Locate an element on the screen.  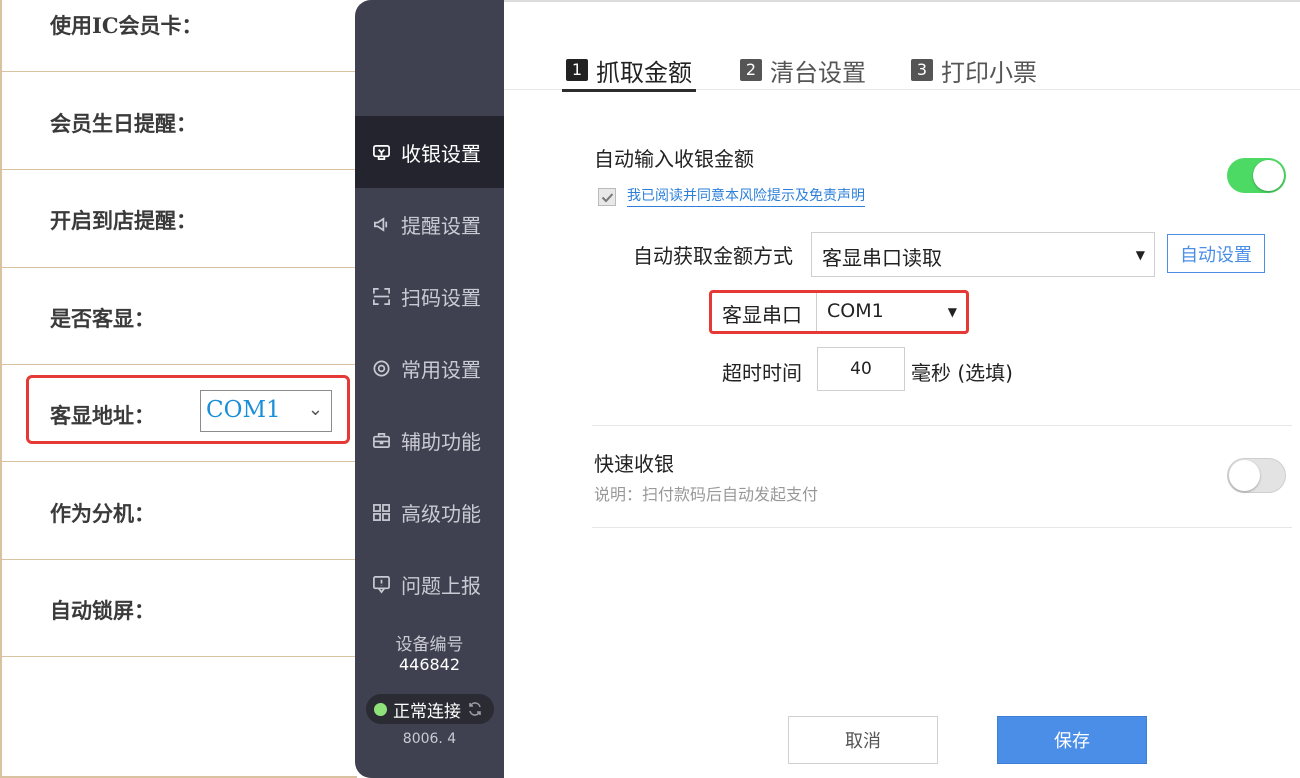
sidebar-item-report: 问题上报 is located at coordinates (429, 584).